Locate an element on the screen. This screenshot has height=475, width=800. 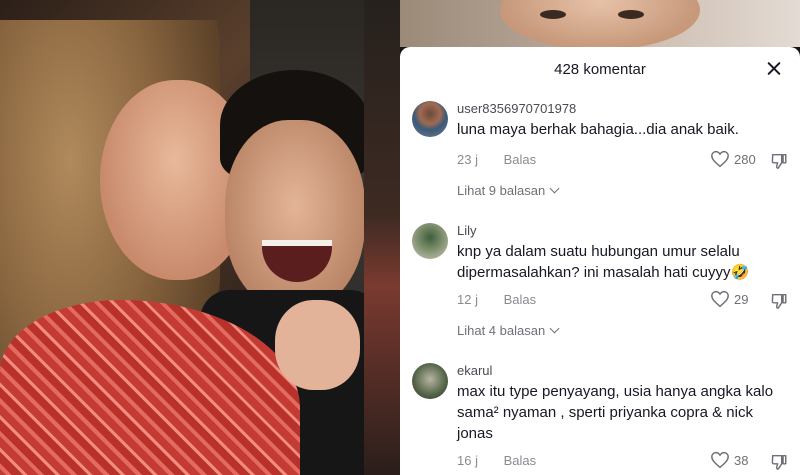
like-count: 29 is located at coordinates (741, 299).